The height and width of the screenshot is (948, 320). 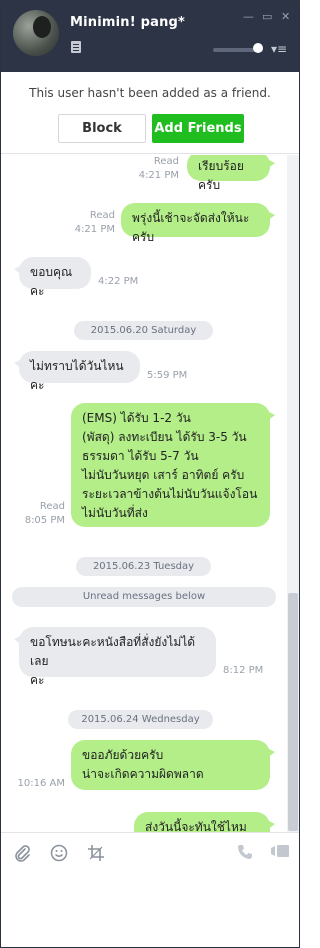 What do you see at coordinates (77, 371) in the screenshot?
I see `message-bubble-incoming: ไม่ทราบได้วันไหนคะ` at bounding box center [77, 371].